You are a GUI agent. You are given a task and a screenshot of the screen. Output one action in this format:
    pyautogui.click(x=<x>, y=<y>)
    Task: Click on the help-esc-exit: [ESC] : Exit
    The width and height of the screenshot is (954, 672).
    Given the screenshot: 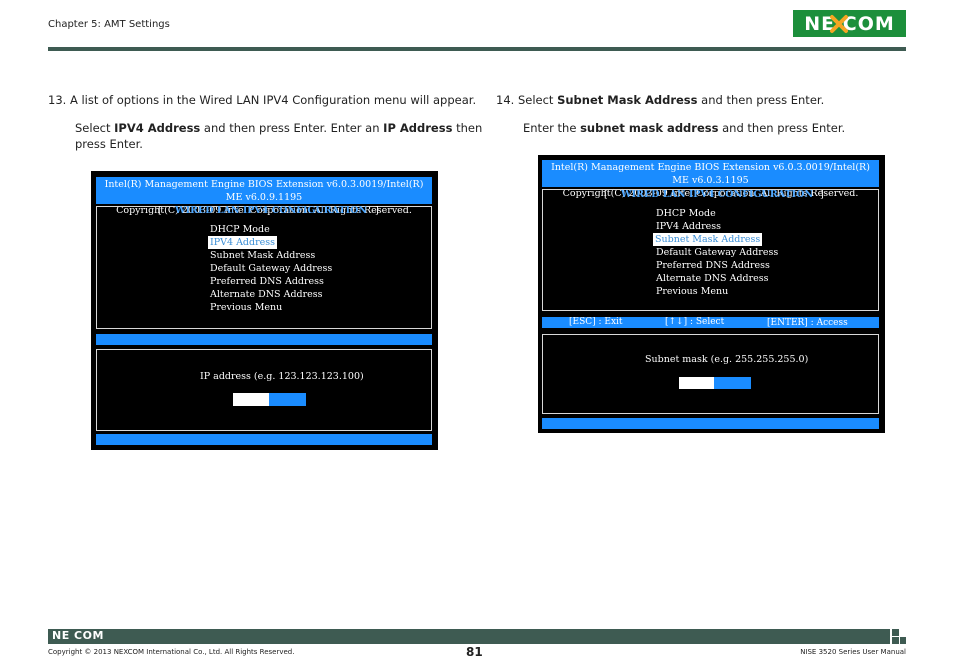 What is the action you would take?
    pyautogui.click(x=596, y=322)
    